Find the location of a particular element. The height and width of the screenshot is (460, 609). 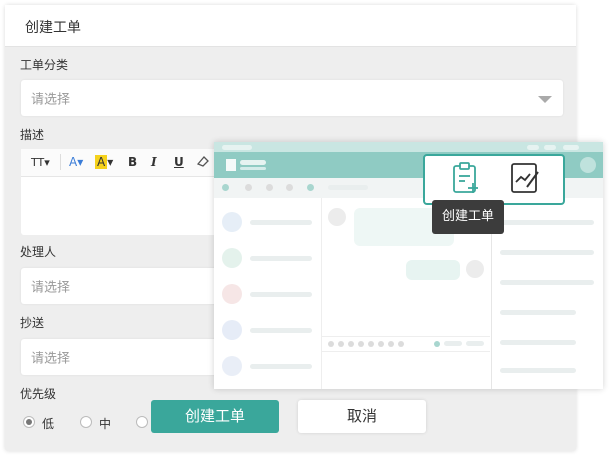

clipboard-plus-icon is located at coordinates (466, 180).